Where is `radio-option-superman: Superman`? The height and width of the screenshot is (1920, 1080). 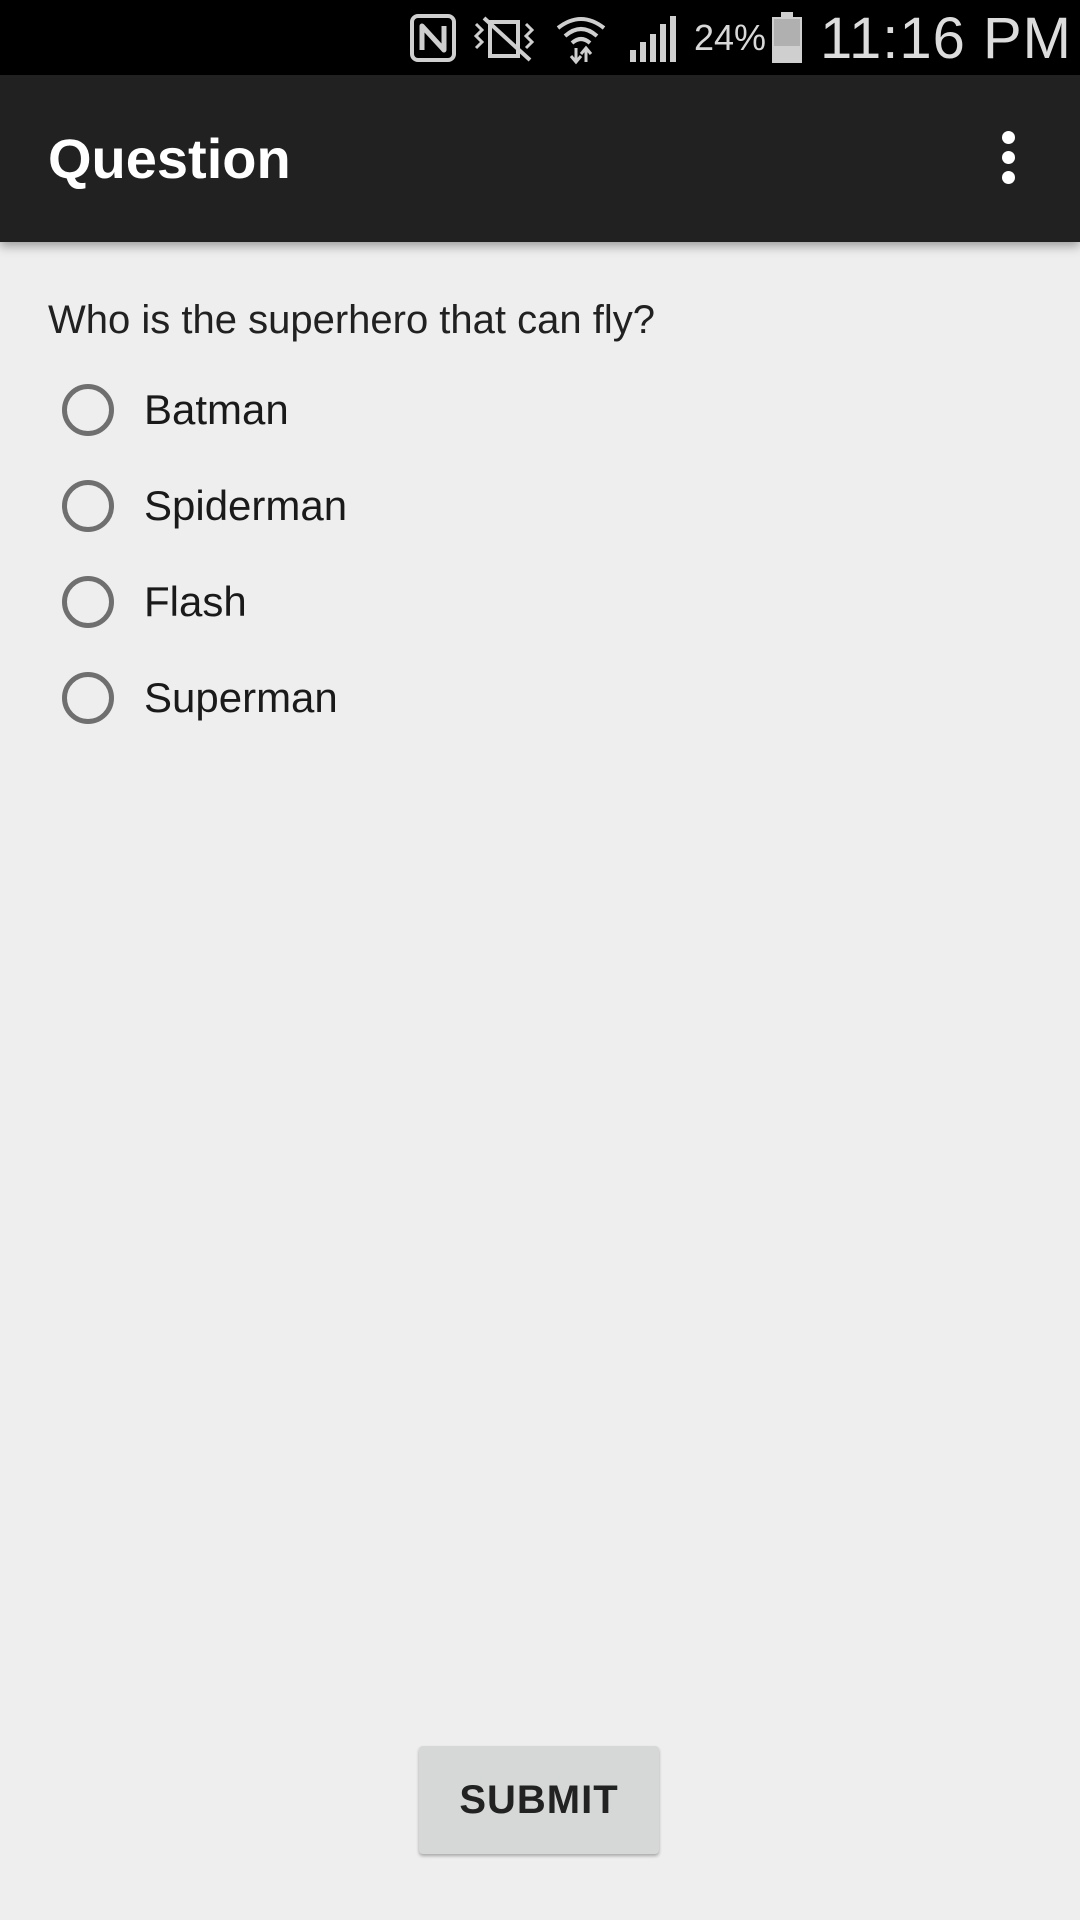 radio-option-superman: Superman is located at coordinates (512, 698).